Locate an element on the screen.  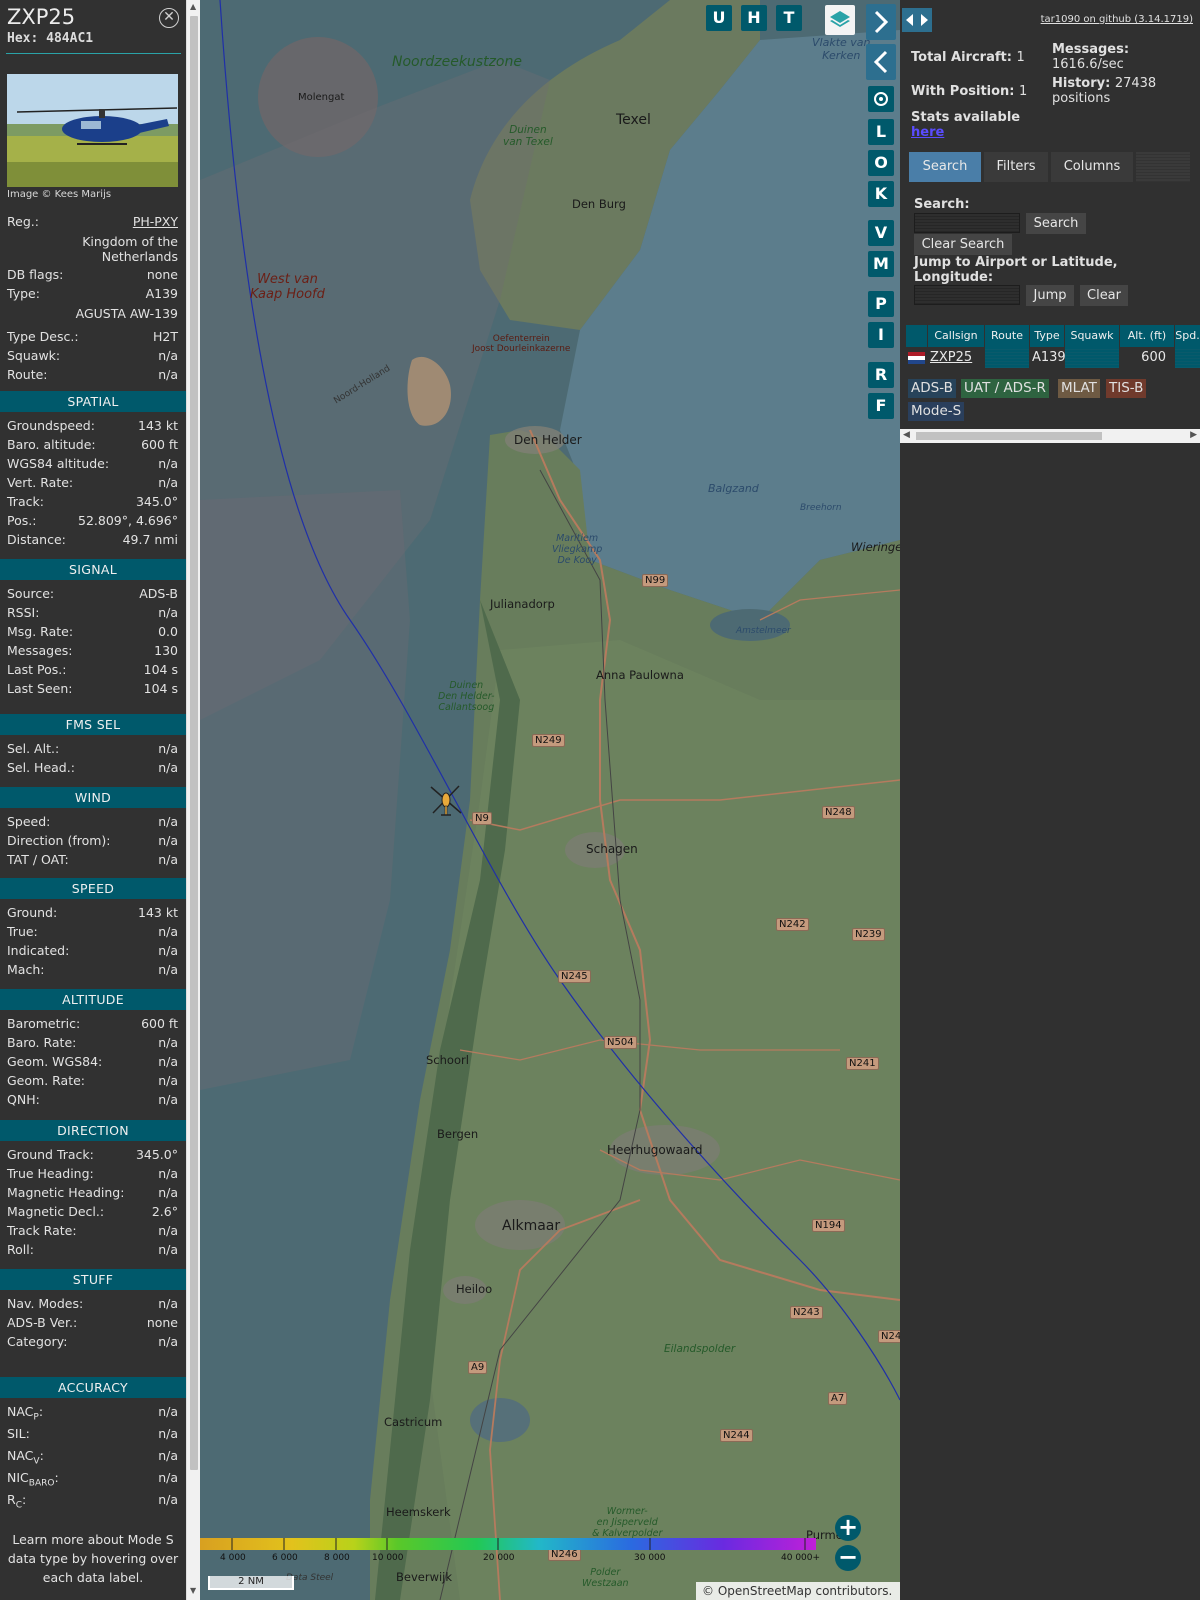
info-label: Geom. WGS84: is located at coordinates (54, 1061).